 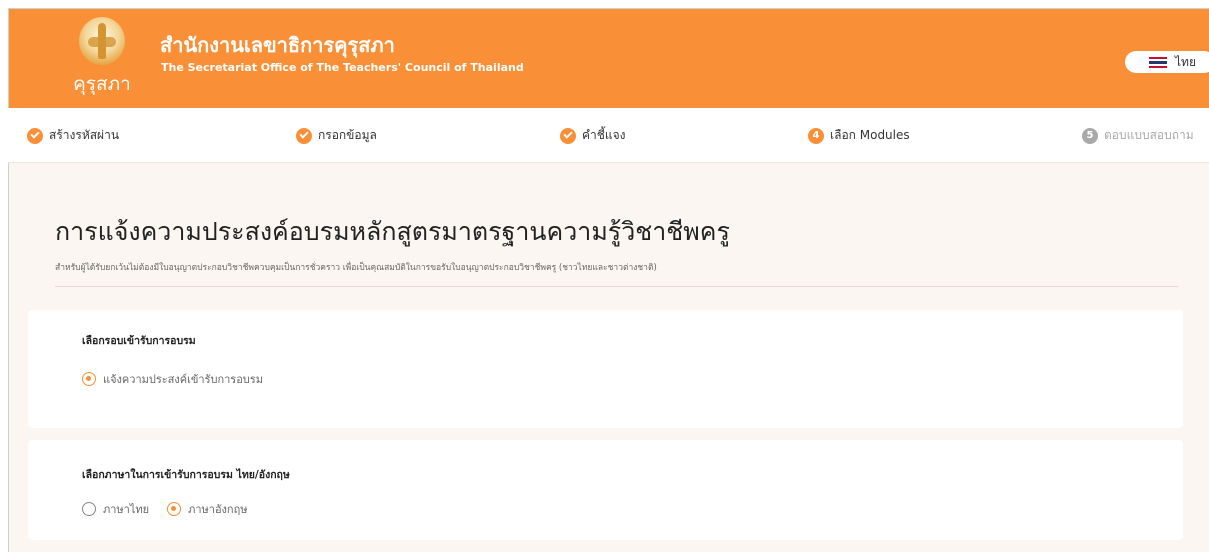 I want to click on step-create-password: สร้างรหัสผ่าน, so click(x=73, y=135).